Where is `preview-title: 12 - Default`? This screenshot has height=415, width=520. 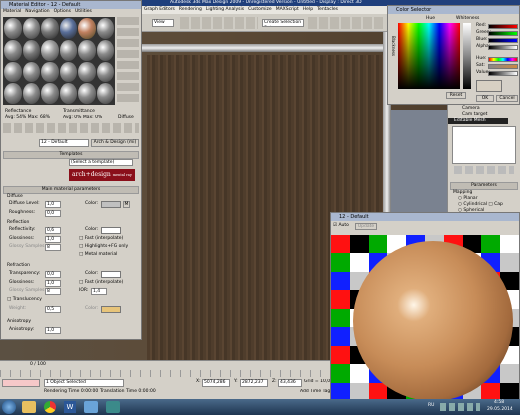
preview-title: 12 - Default is located at coordinates (354, 217).